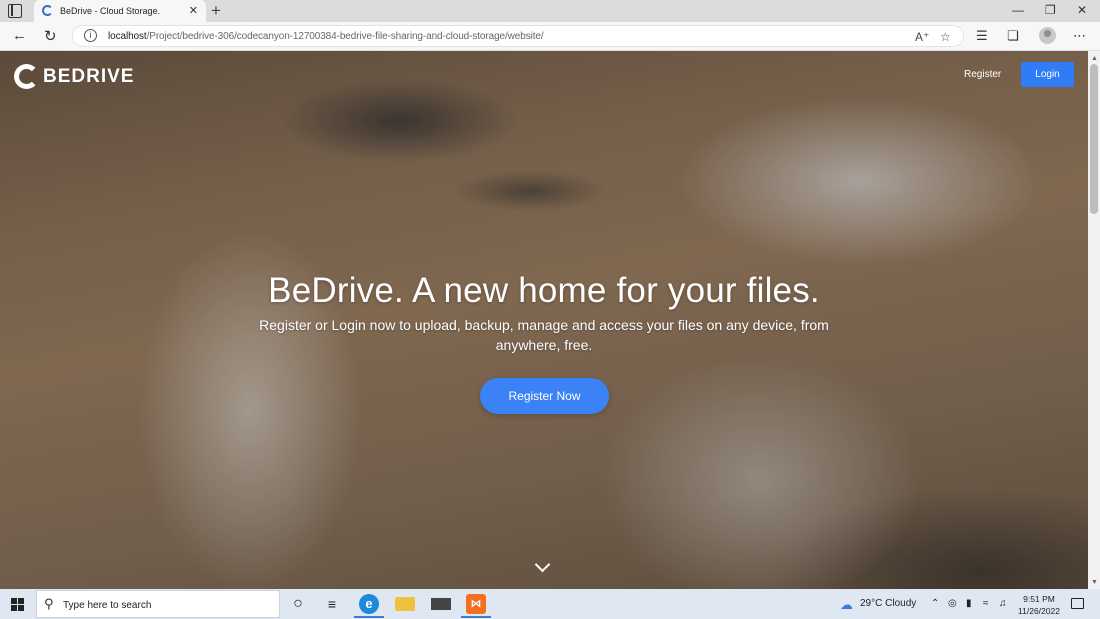 This screenshot has height=619, width=1100. What do you see at coordinates (298, 604) in the screenshot?
I see `cortana-icon: ○` at bounding box center [298, 604].